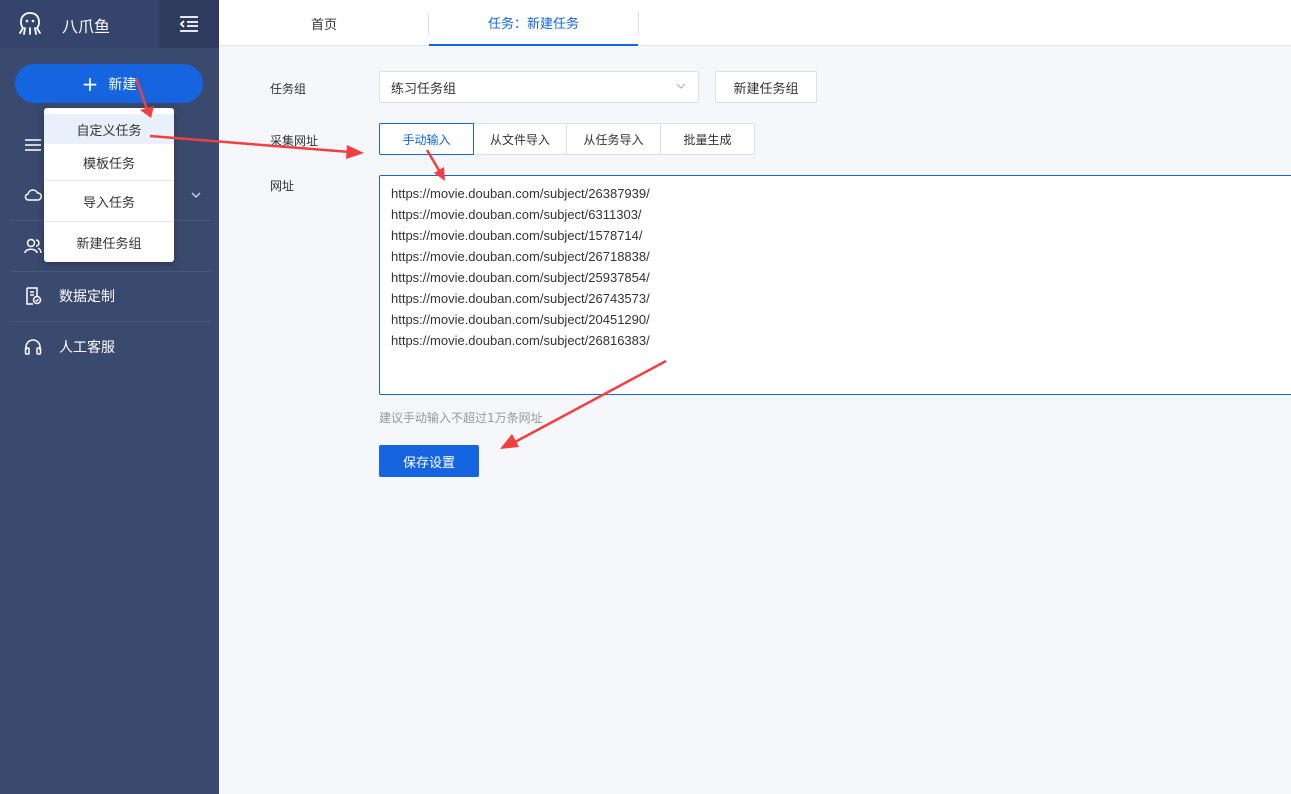 The height and width of the screenshot is (794, 1291). What do you see at coordinates (755, 23) in the screenshot?
I see `tab-bar: 首页 任务：新建任务` at bounding box center [755, 23].